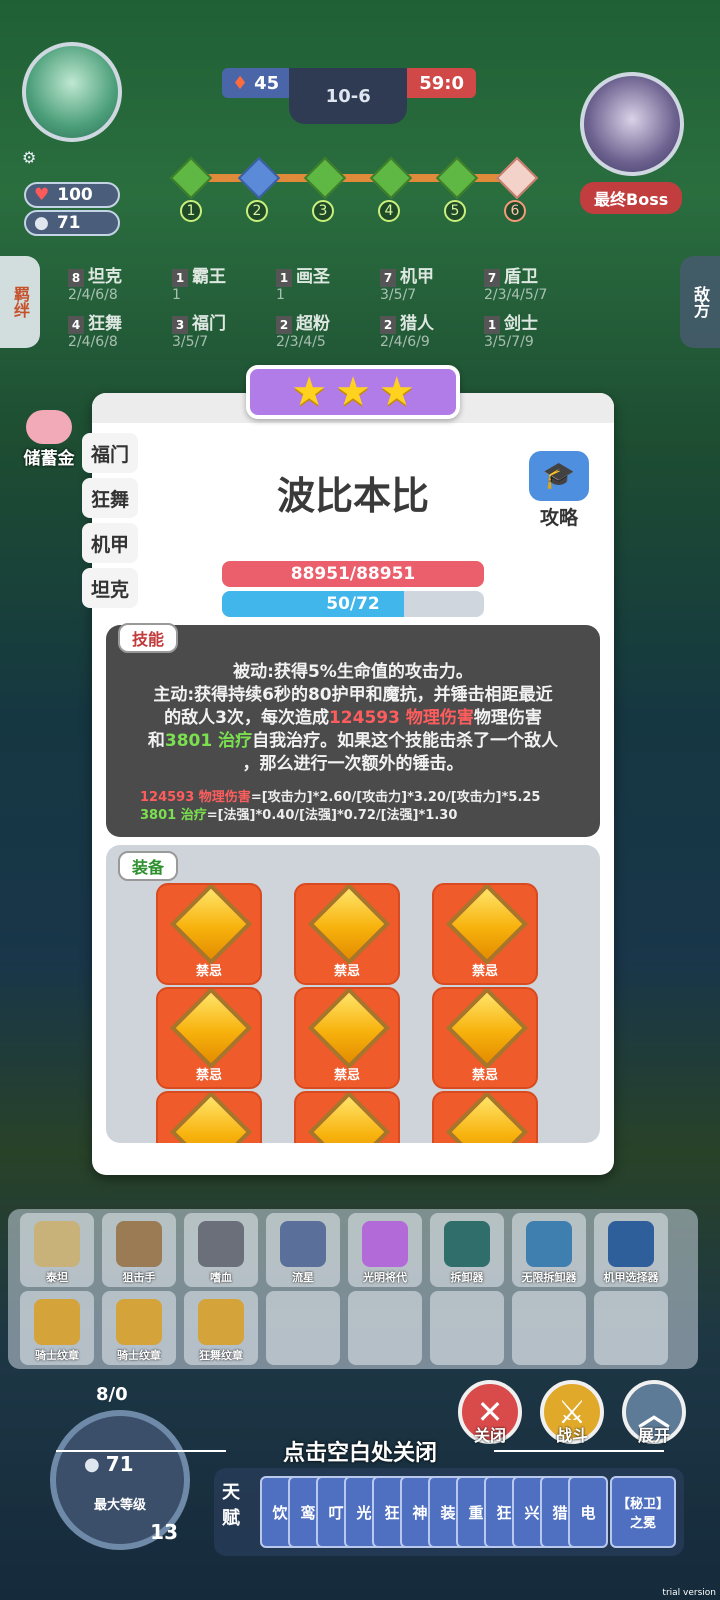 Image resolution: width=720 pixels, height=1600 pixels. What do you see at coordinates (430, 329) in the screenshot?
I see `trait-item: 2 猎人 2/4/6/9` at bounding box center [430, 329].